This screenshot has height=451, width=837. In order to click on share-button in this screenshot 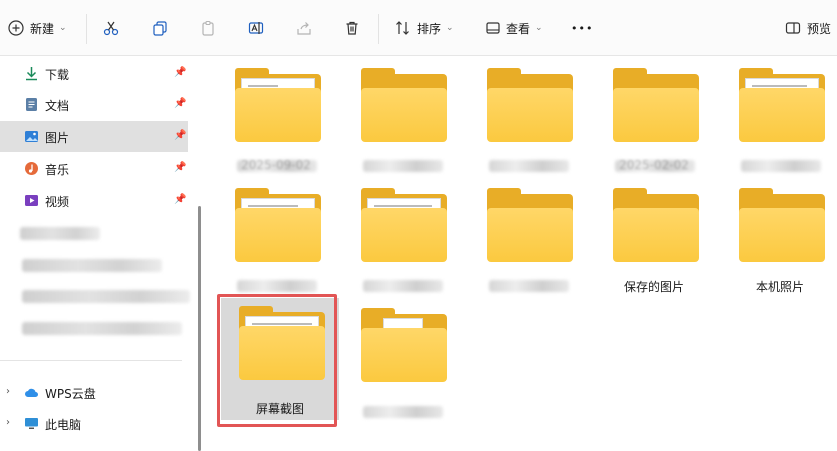, I will do `click(304, 28)`.